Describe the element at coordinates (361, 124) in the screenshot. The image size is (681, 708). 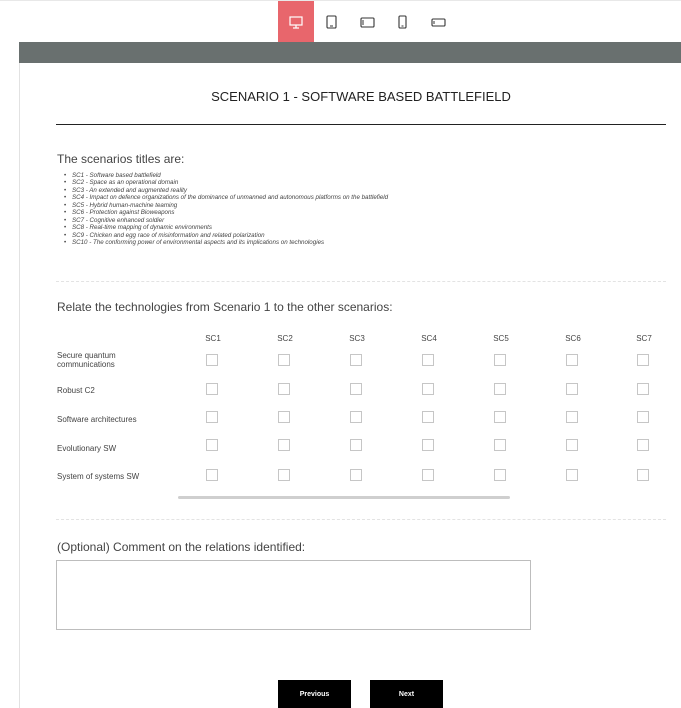
I see `title-divider` at that location.